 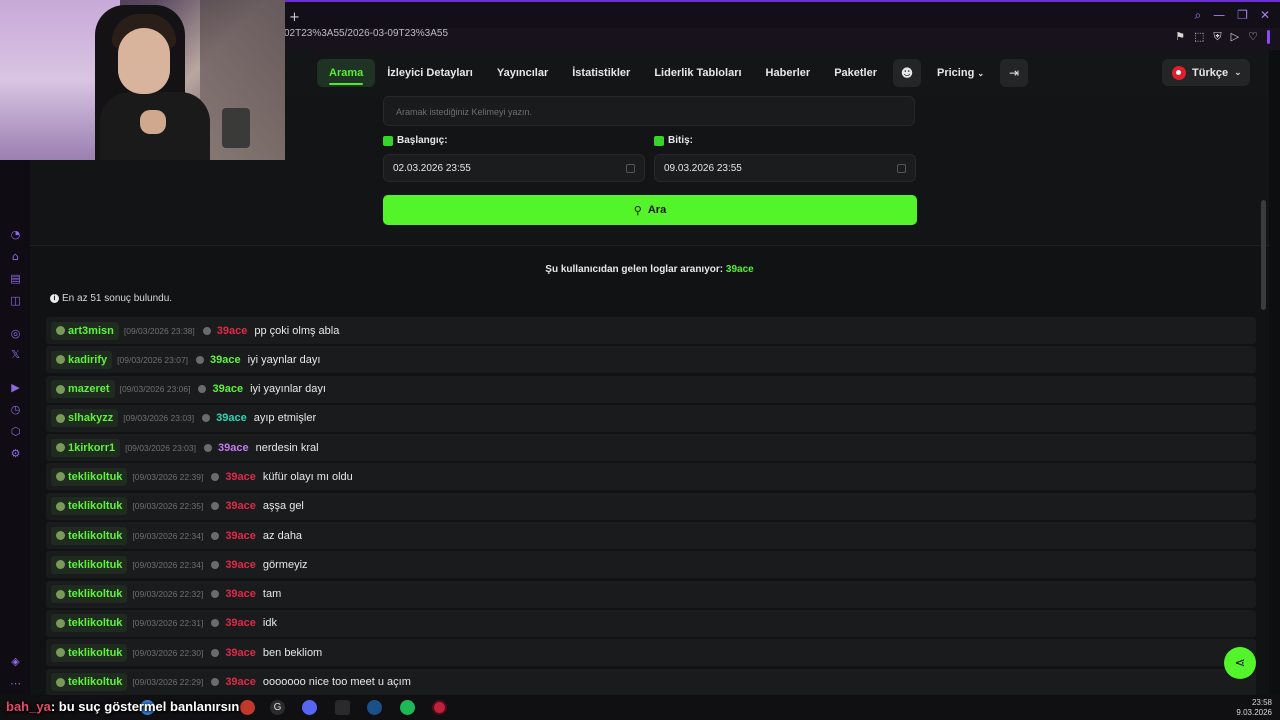 I want to click on log-user-chip: 1kirkorr1, so click(x=86, y=447).